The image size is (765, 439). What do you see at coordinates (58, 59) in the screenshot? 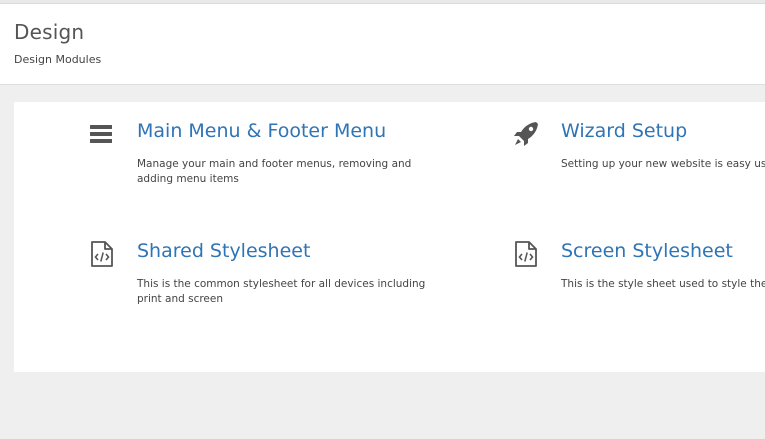
I see `breadcrumb: Design Modules` at bounding box center [58, 59].